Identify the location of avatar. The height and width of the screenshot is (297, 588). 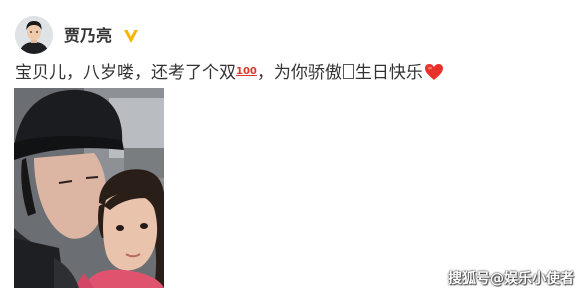
(34, 35).